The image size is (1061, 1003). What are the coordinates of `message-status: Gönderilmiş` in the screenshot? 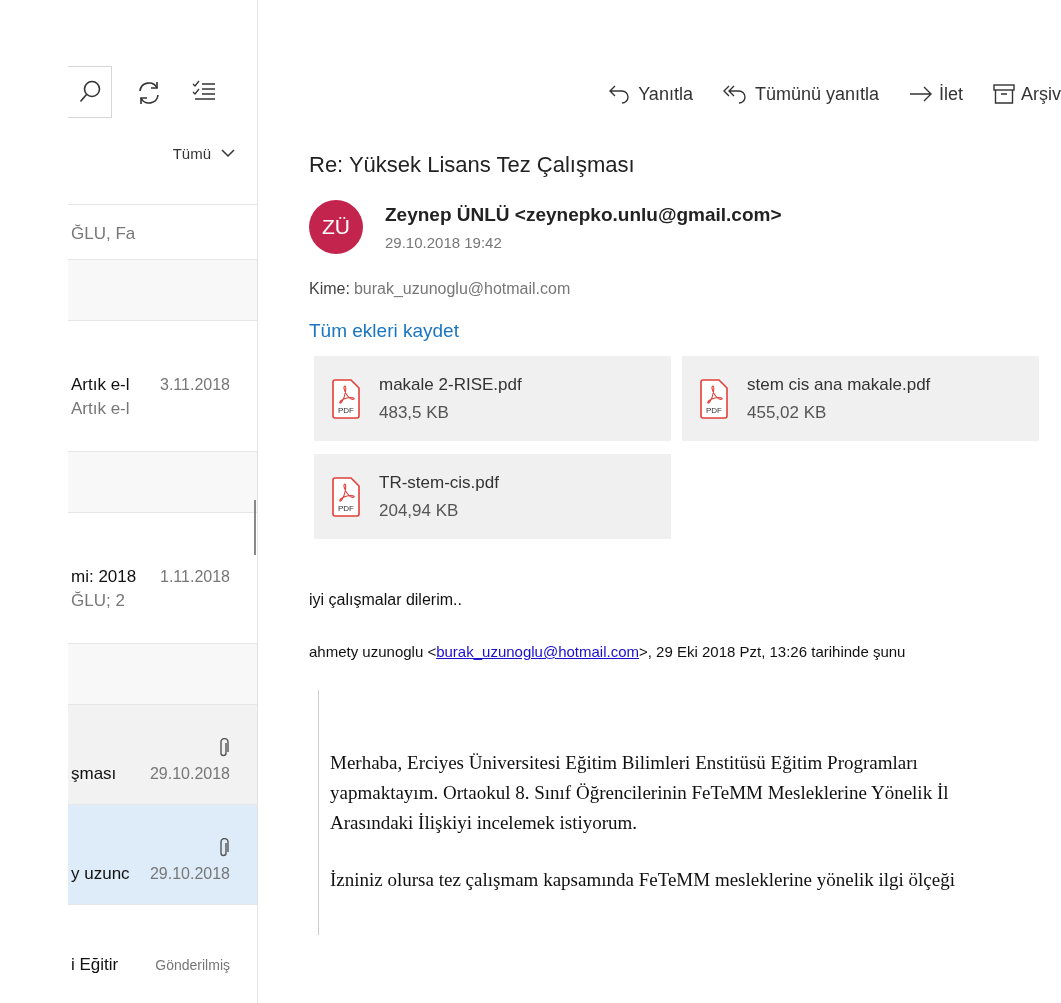 It's located at (192, 965).